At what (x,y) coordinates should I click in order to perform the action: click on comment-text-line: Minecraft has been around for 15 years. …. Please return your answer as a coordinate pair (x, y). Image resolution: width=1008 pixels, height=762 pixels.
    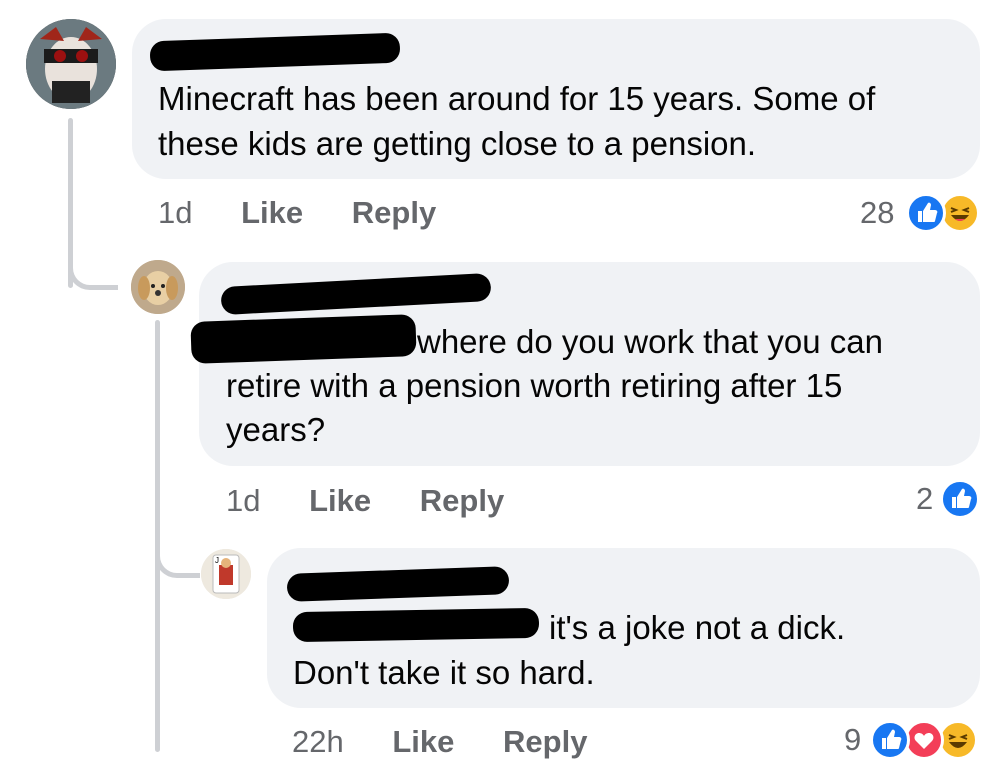
    Looking at the image, I should click on (517, 98).